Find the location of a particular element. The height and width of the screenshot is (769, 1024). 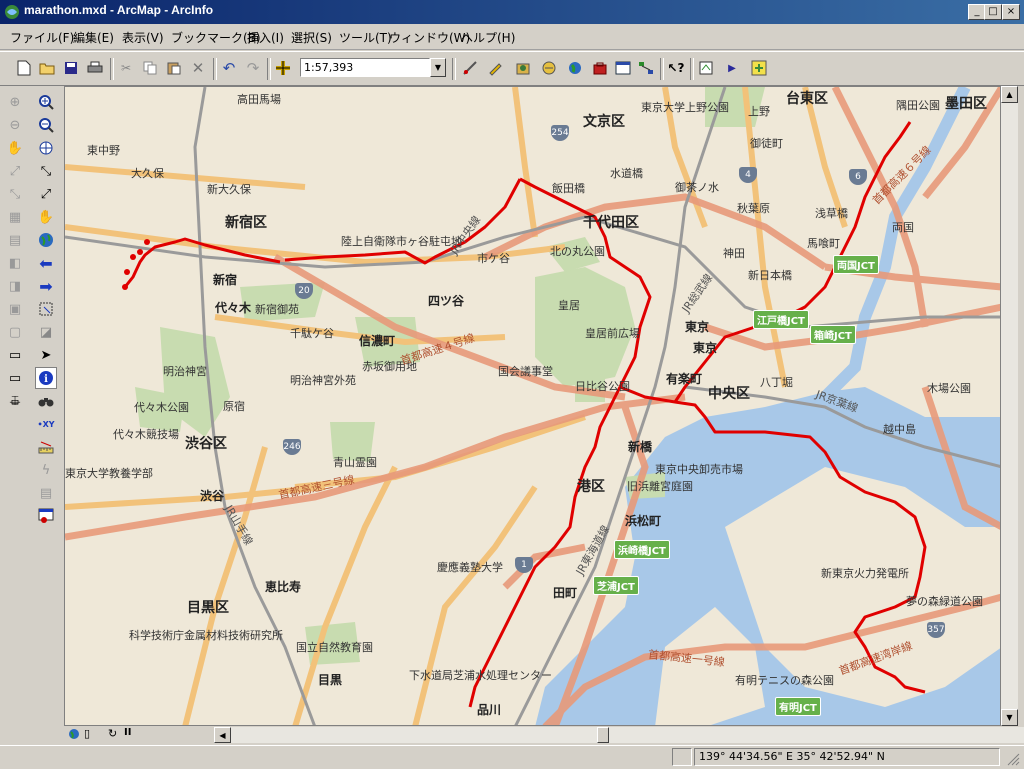

go-forward-extent-disabled-icon: ◨ is located at coordinates (15, 286).